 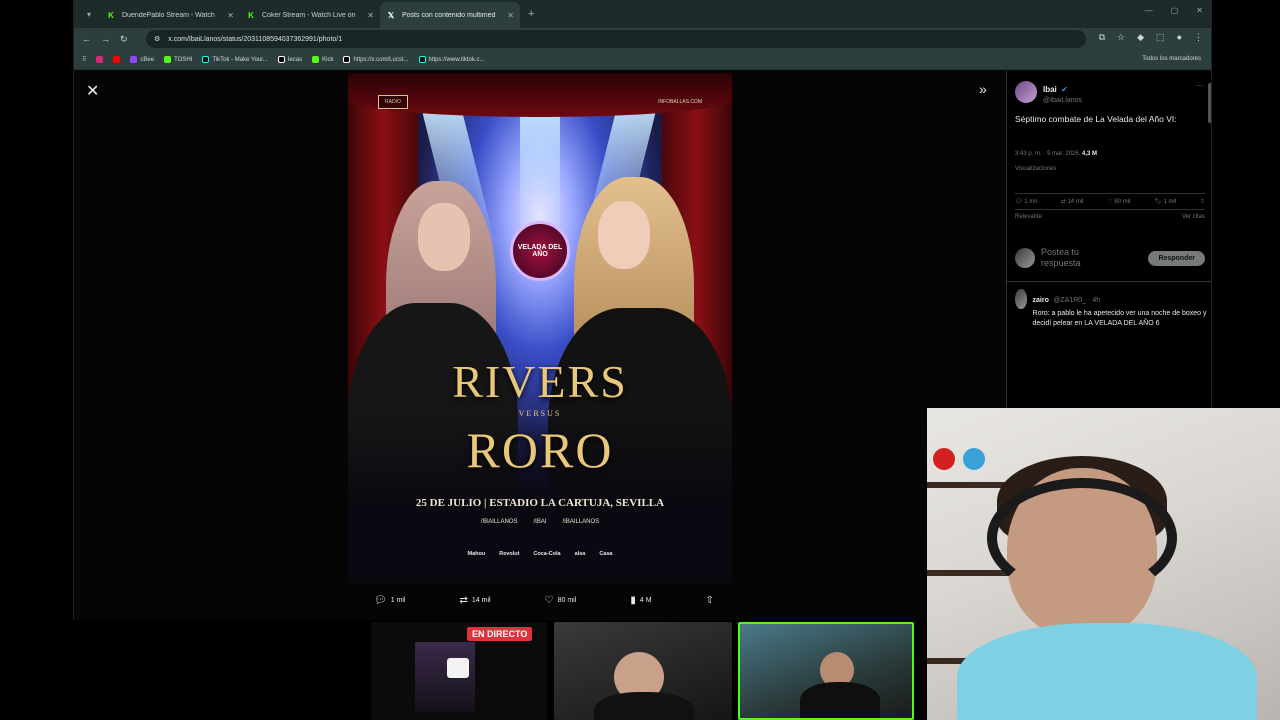 What do you see at coordinates (459, 671) in the screenshot?
I see `stream-thumbnail-1: EN DIRECTO` at bounding box center [459, 671].